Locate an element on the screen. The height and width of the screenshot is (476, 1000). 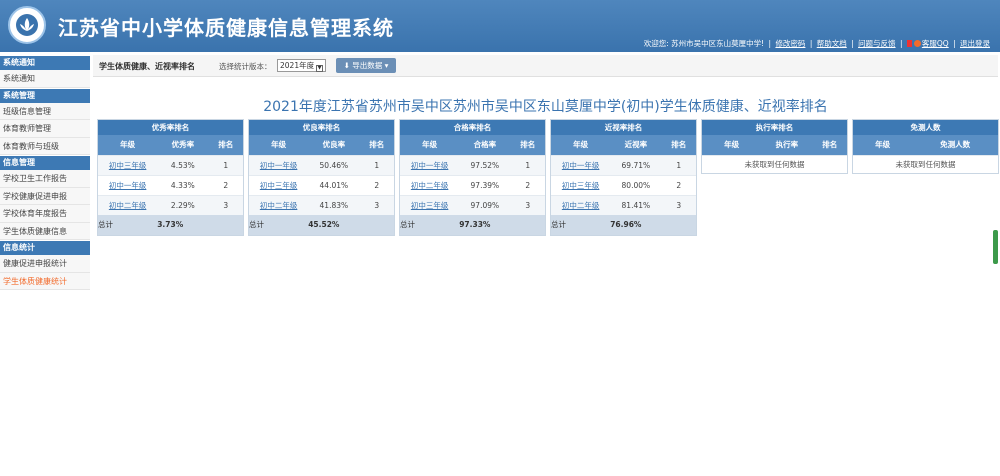
qq-support-link: 客服QQ is located at coordinates (935, 43).